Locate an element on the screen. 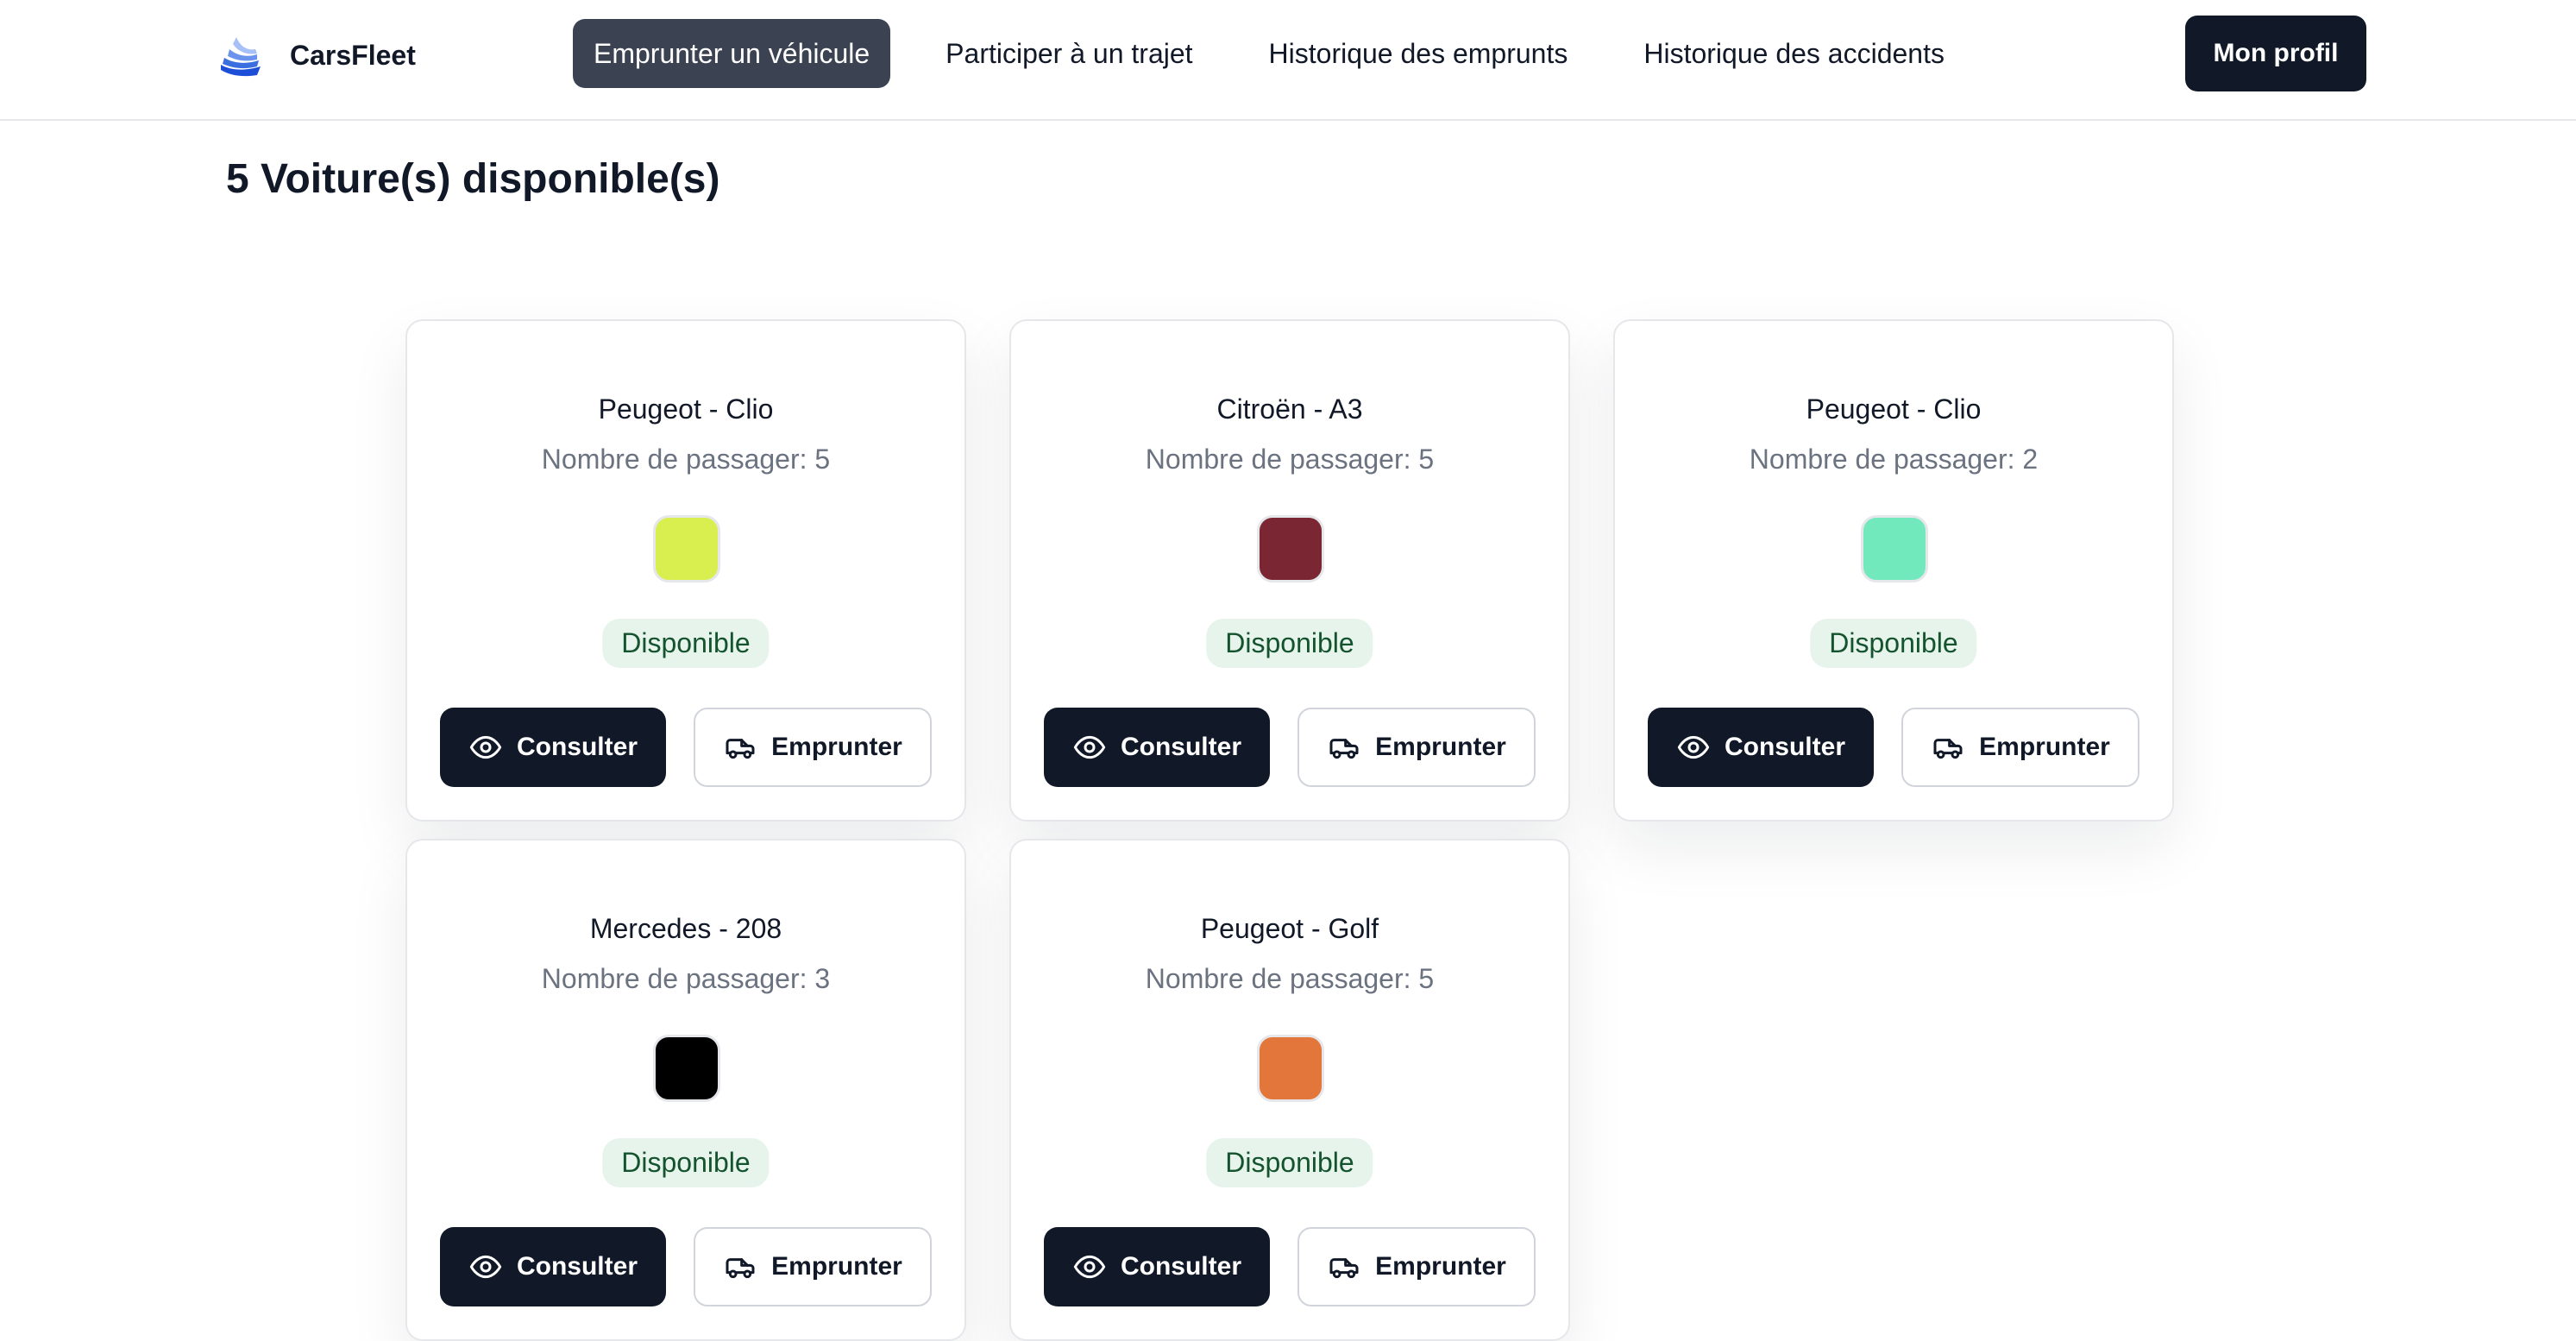  nav-join-trip: Participer à un trajet is located at coordinates (1069, 53).